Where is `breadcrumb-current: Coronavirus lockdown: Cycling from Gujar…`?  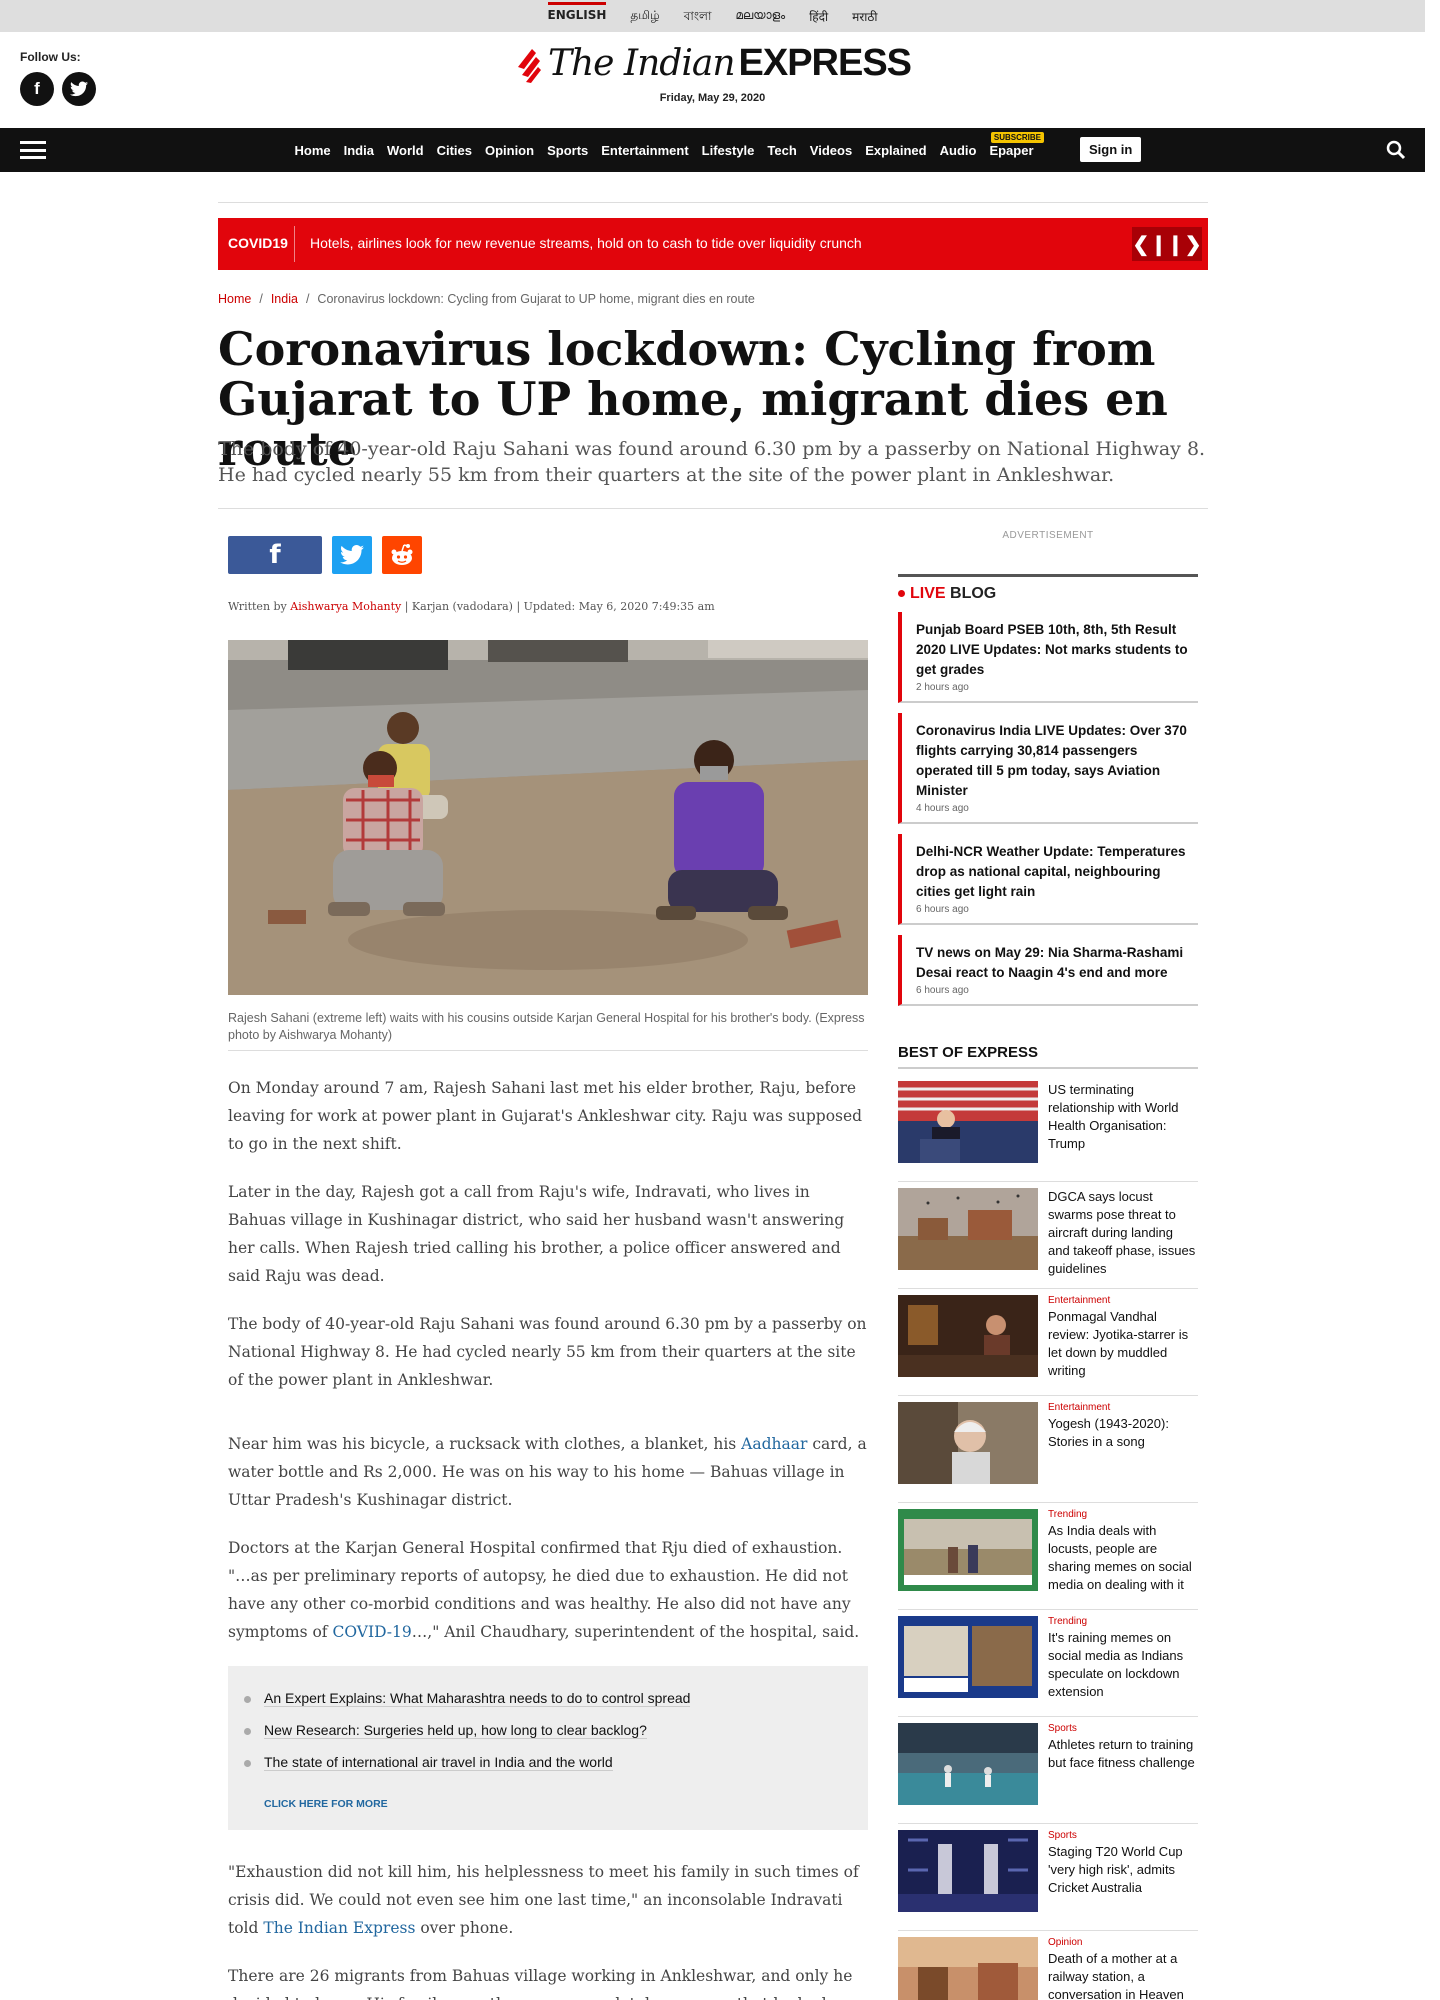
breadcrumb-current: Coronavirus lockdown: Cycling from Gujar… is located at coordinates (536, 299).